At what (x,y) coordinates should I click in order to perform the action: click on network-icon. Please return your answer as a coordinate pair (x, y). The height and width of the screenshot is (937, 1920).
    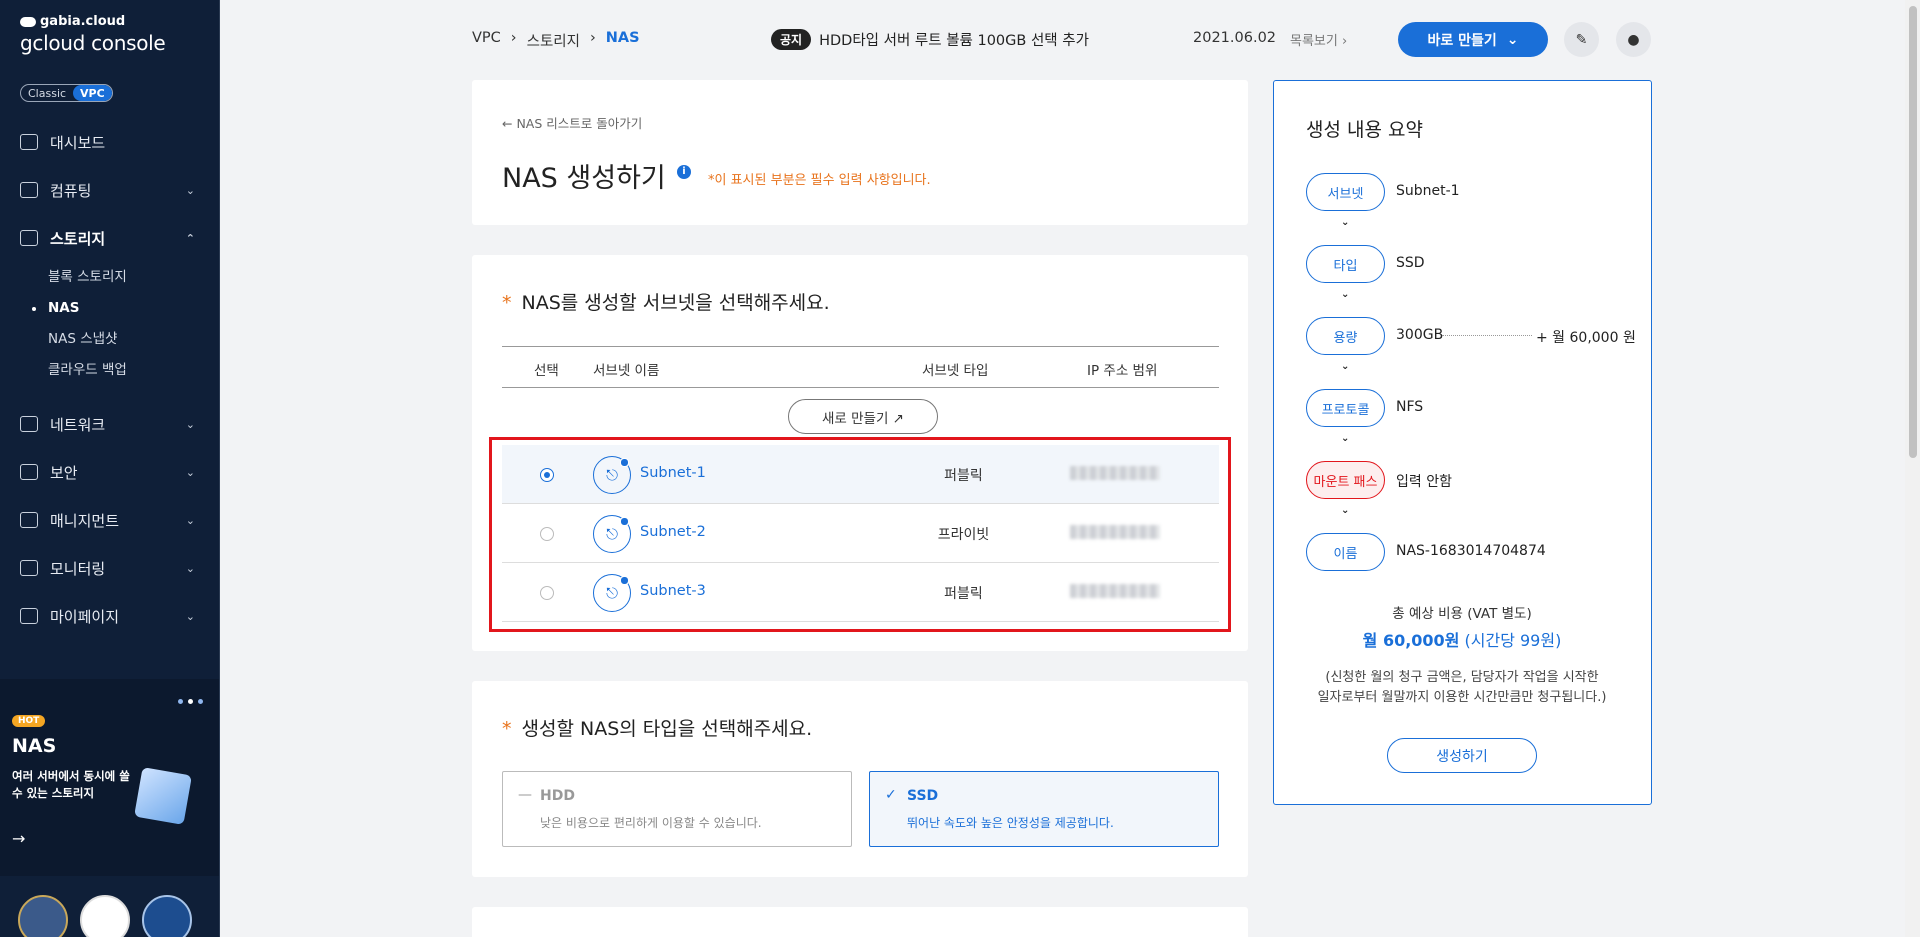
    Looking at the image, I should click on (29, 424).